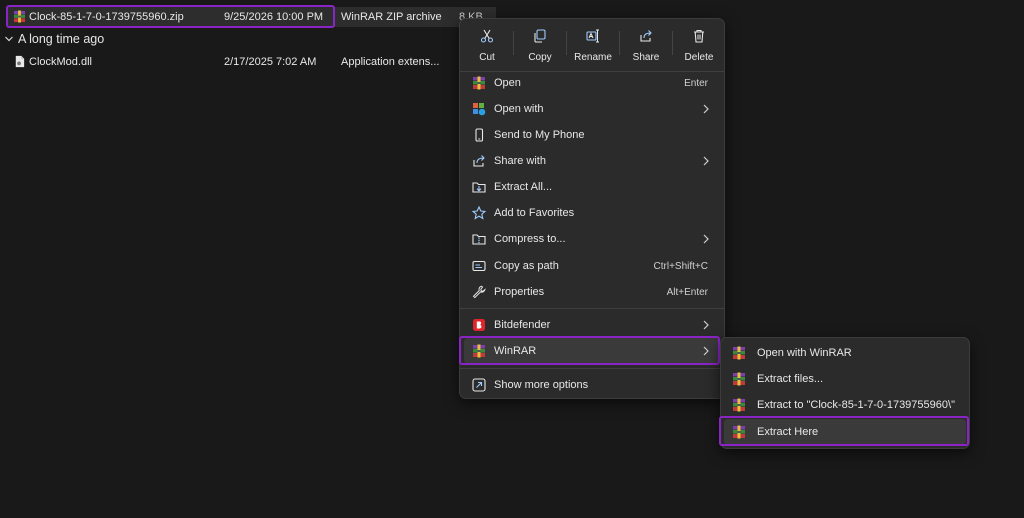  I want to click on rename-label: Rename, so click(593, 57).